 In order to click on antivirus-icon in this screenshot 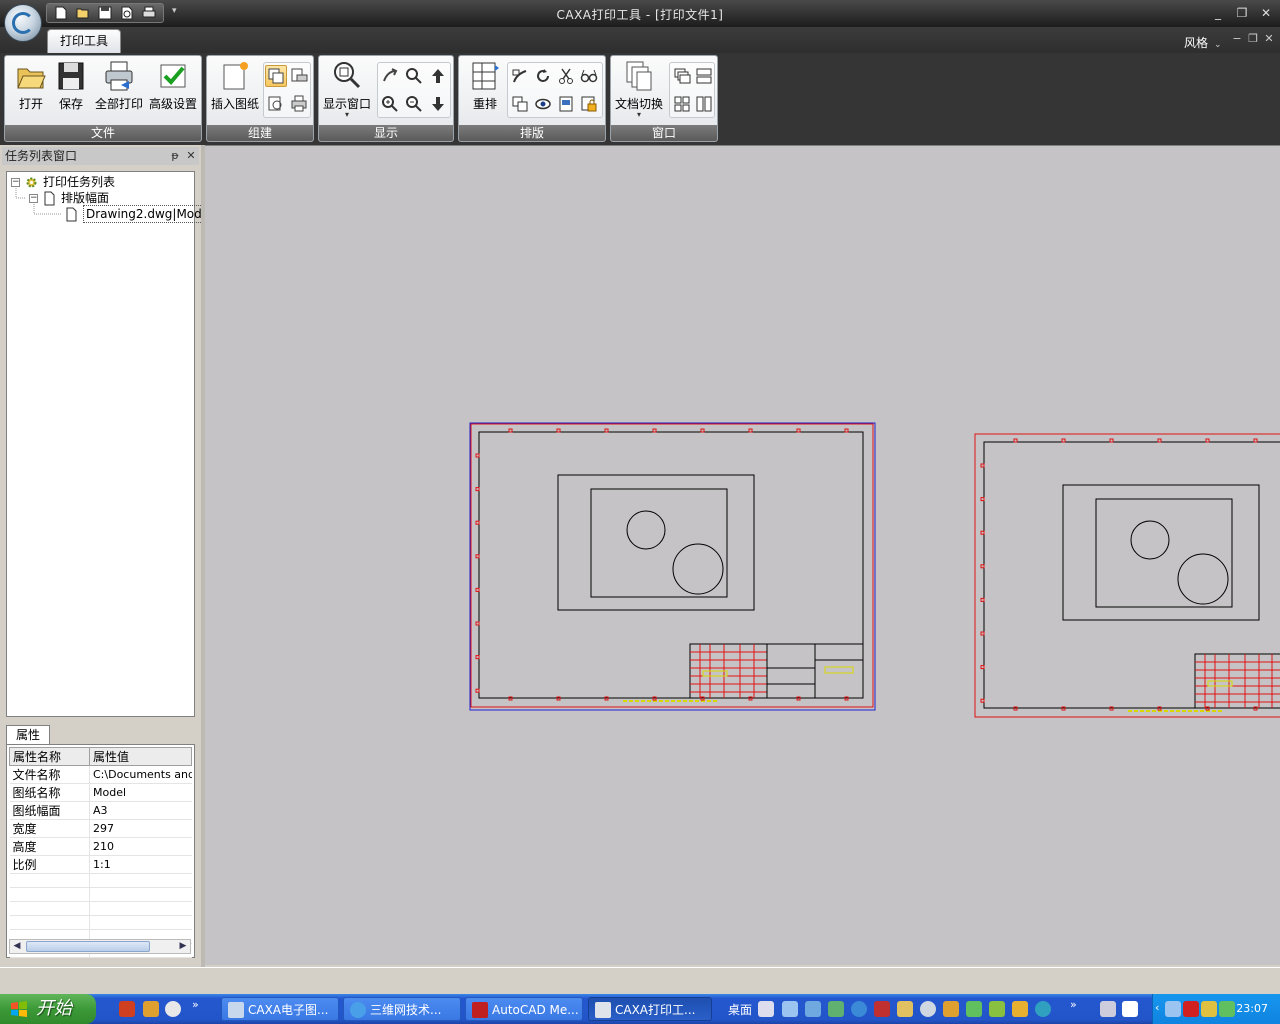, I will do `click(1191, 1009)`.